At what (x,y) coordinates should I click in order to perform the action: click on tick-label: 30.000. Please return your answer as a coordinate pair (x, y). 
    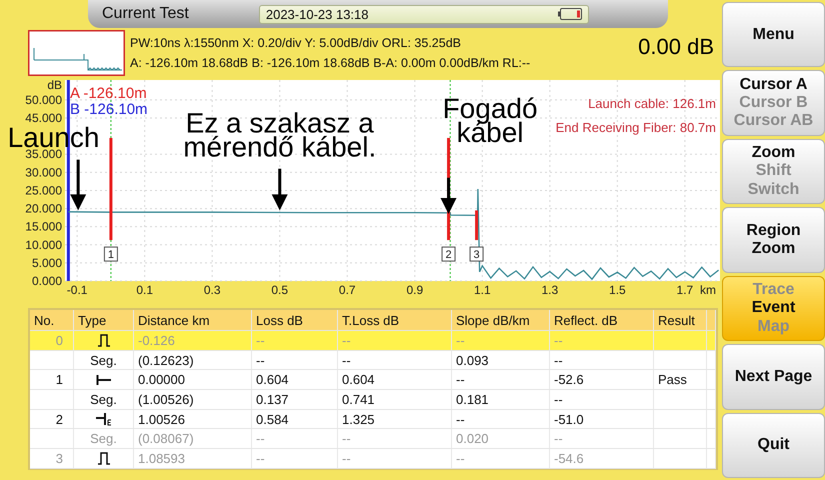
    Looking at the image, I should click on (43, 172).